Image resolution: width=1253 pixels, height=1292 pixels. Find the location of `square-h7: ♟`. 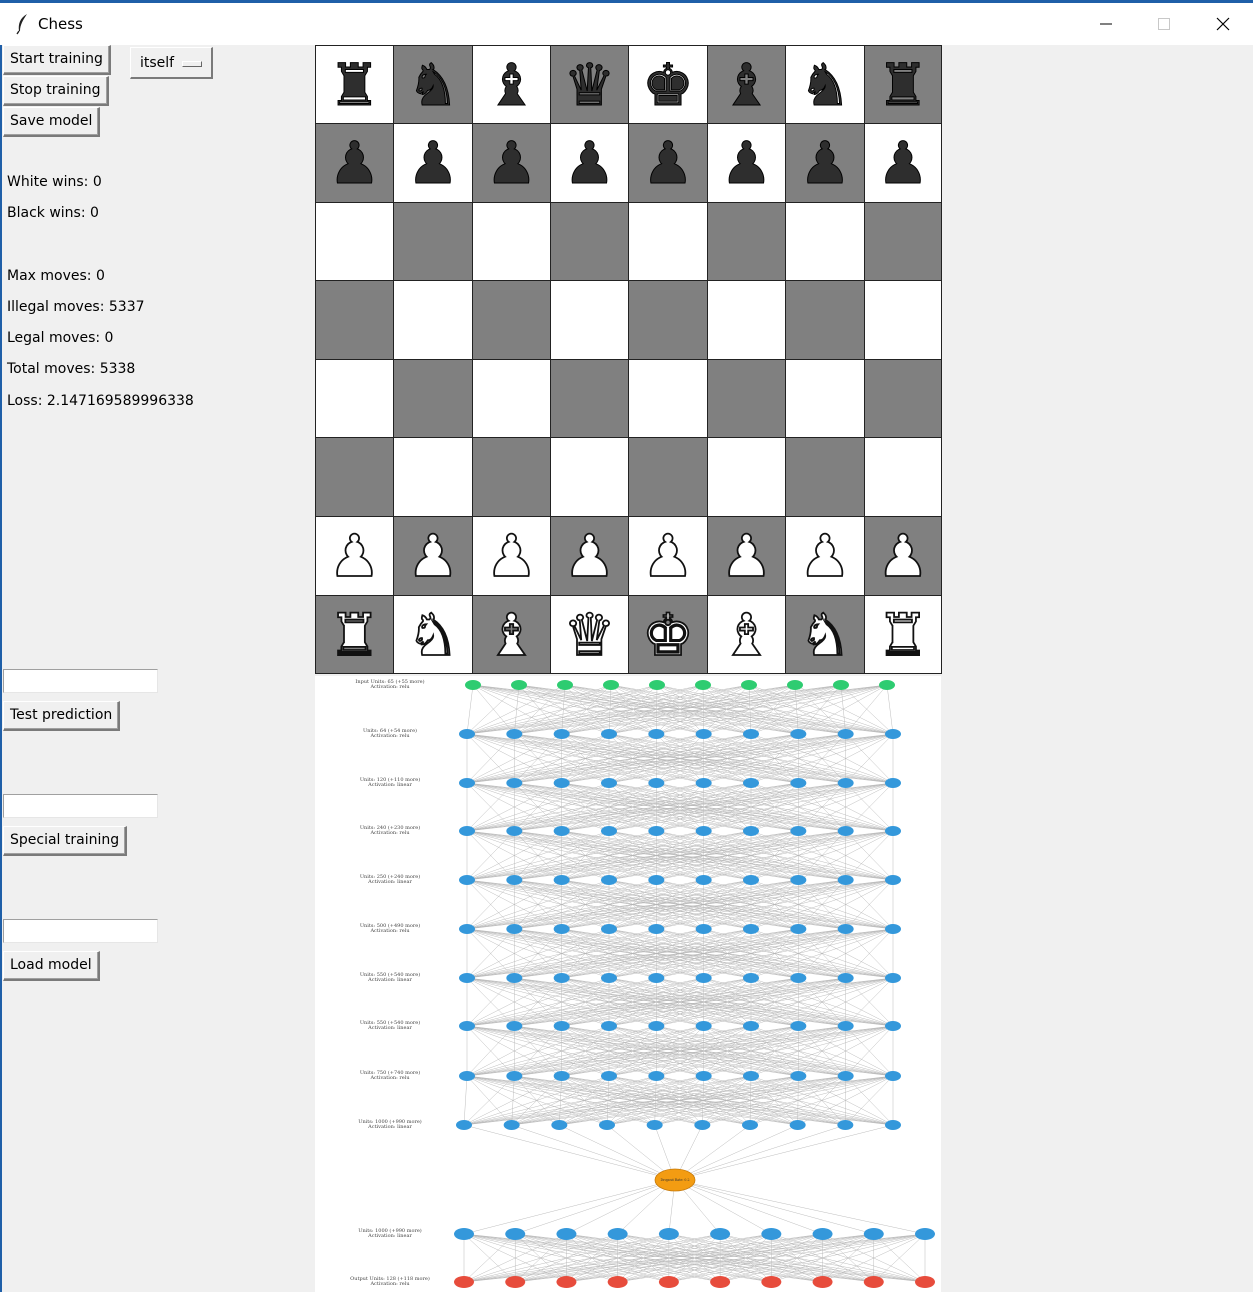

square-h7: ♟ is located at coordinates (903, 163).